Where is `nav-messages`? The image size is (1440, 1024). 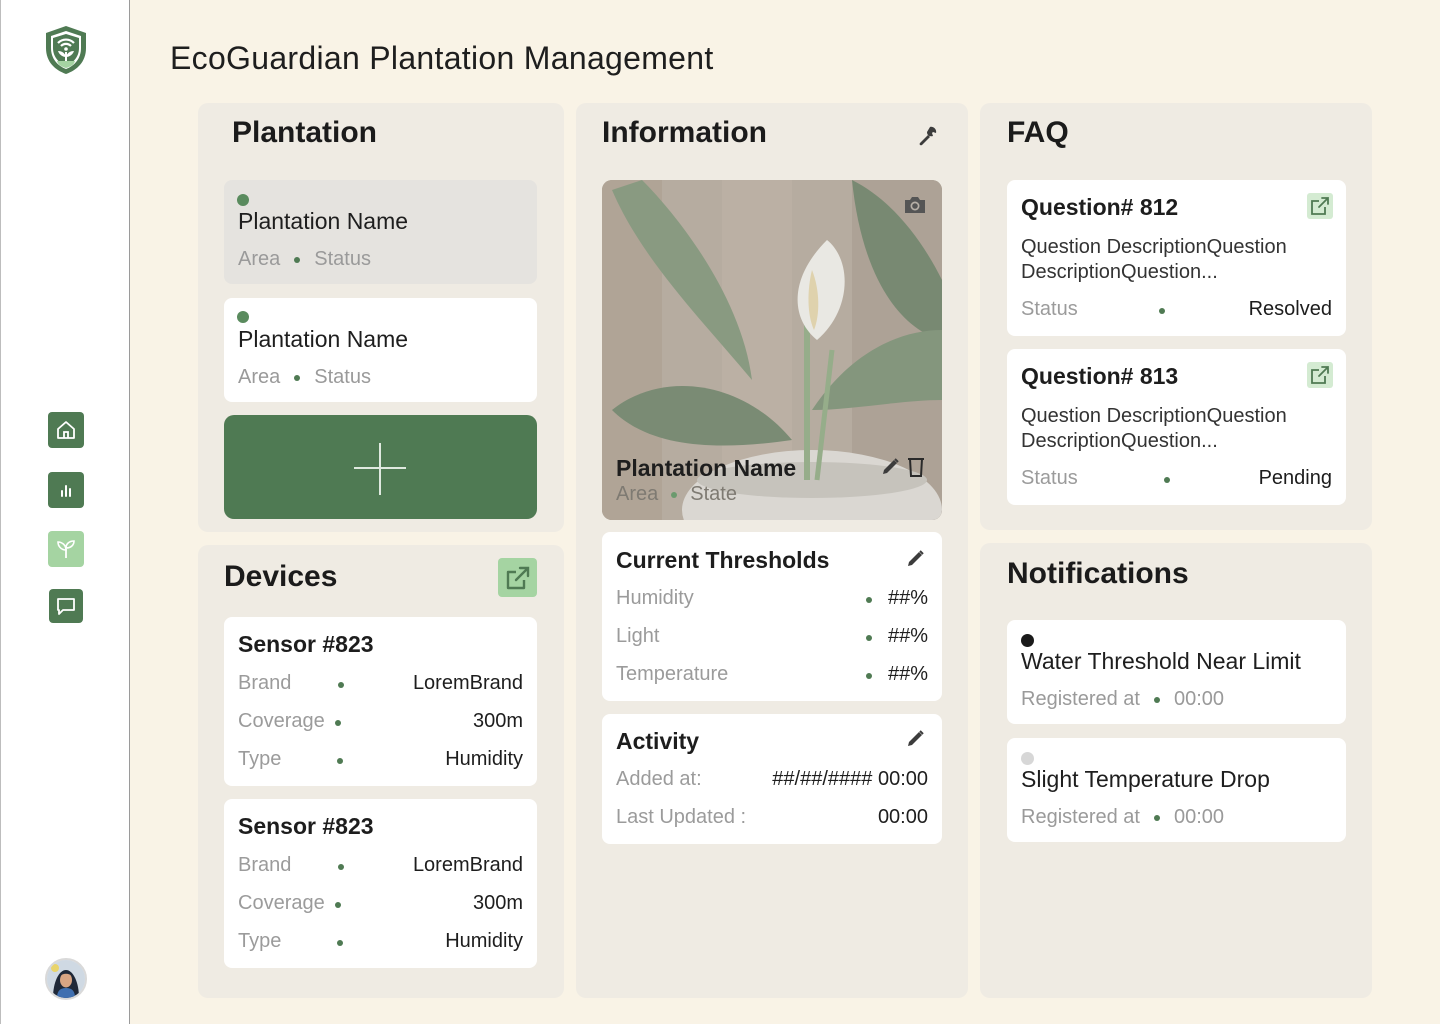 nav-messages is located at coordinates (66, 606).